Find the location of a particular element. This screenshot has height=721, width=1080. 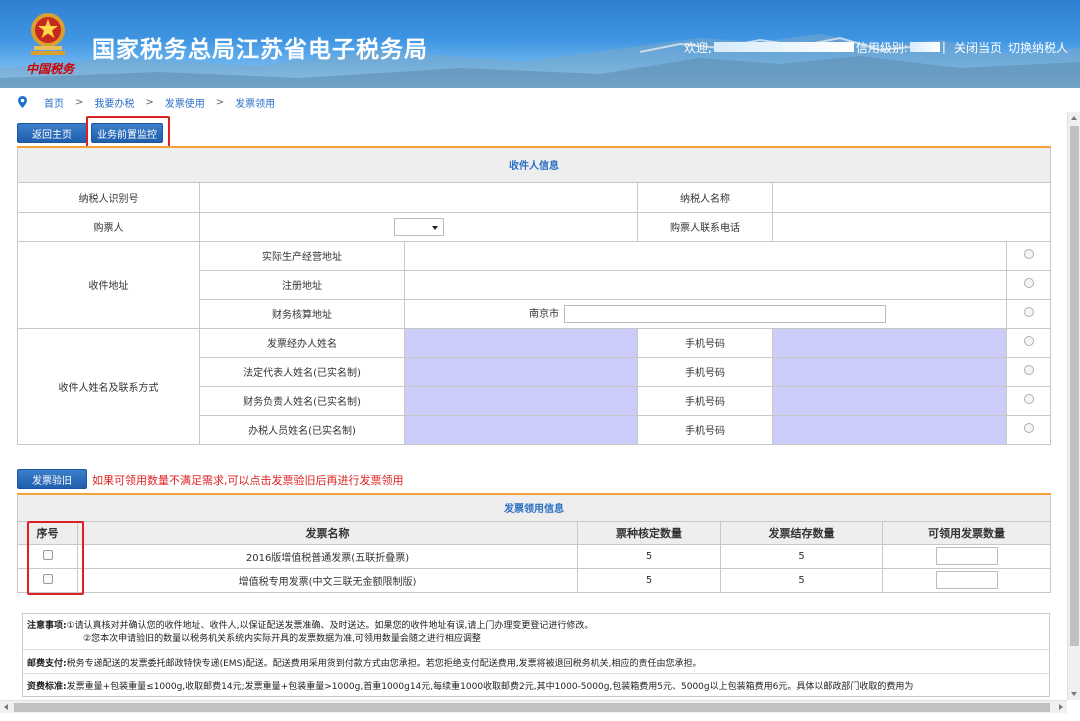

redacted-username is located at coordinates (783, 47).